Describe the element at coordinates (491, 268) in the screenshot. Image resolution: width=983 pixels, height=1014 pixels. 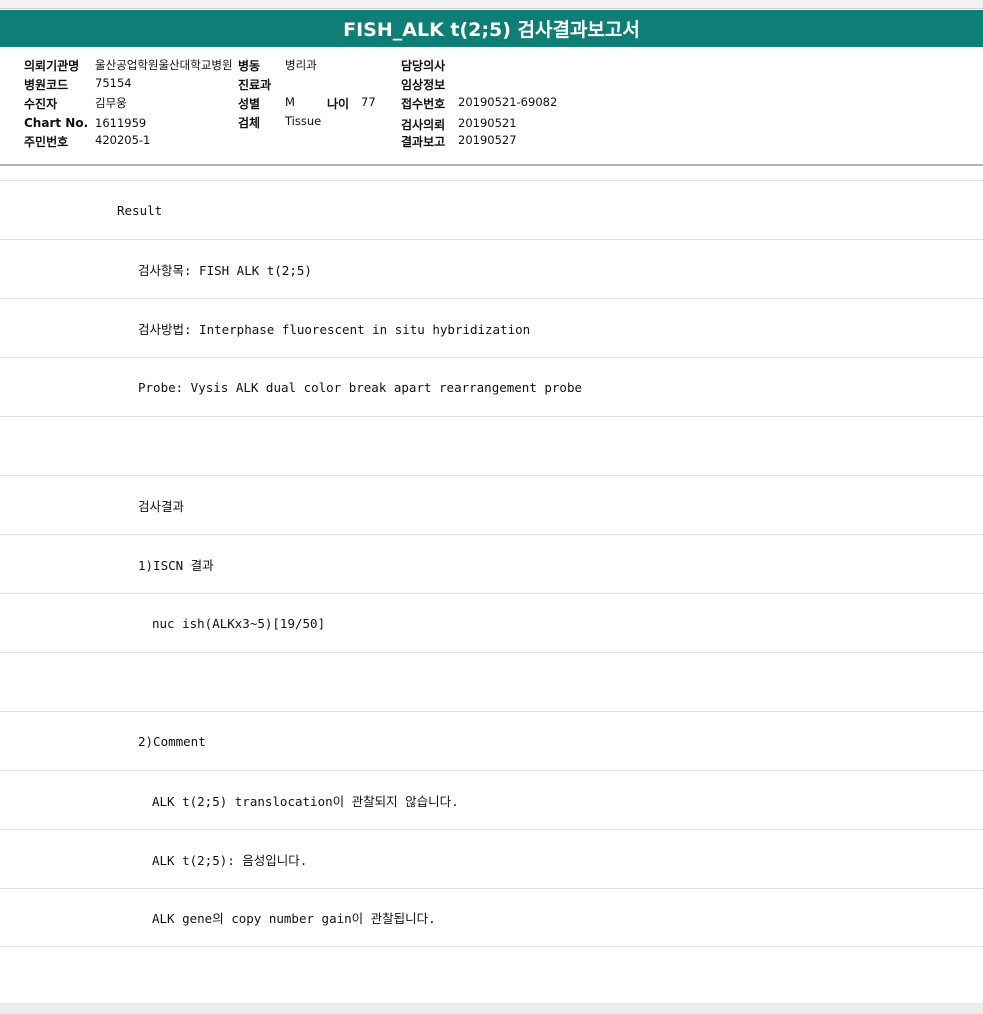
I see `result-row: 검사항목: FISH ALK t(2;5)` at that location.